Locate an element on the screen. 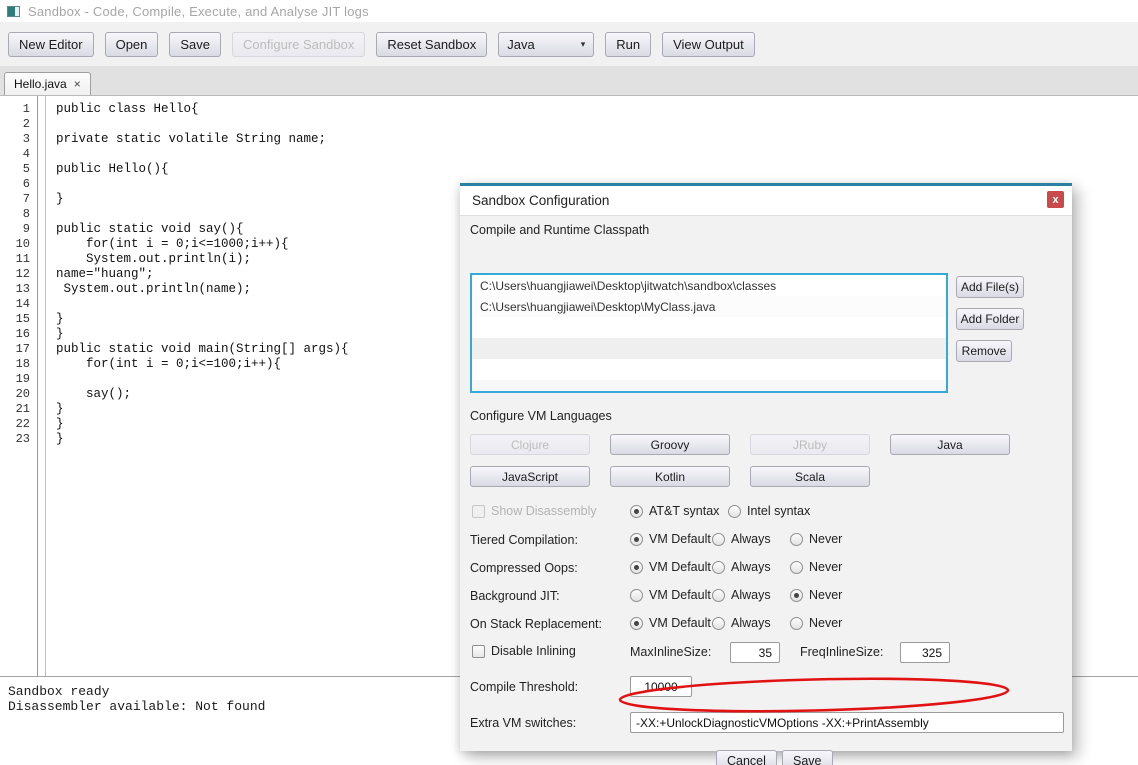 This screenshot has width=1138, height=765. radio-tiered-always: Always is located at coordinates (741, 539).